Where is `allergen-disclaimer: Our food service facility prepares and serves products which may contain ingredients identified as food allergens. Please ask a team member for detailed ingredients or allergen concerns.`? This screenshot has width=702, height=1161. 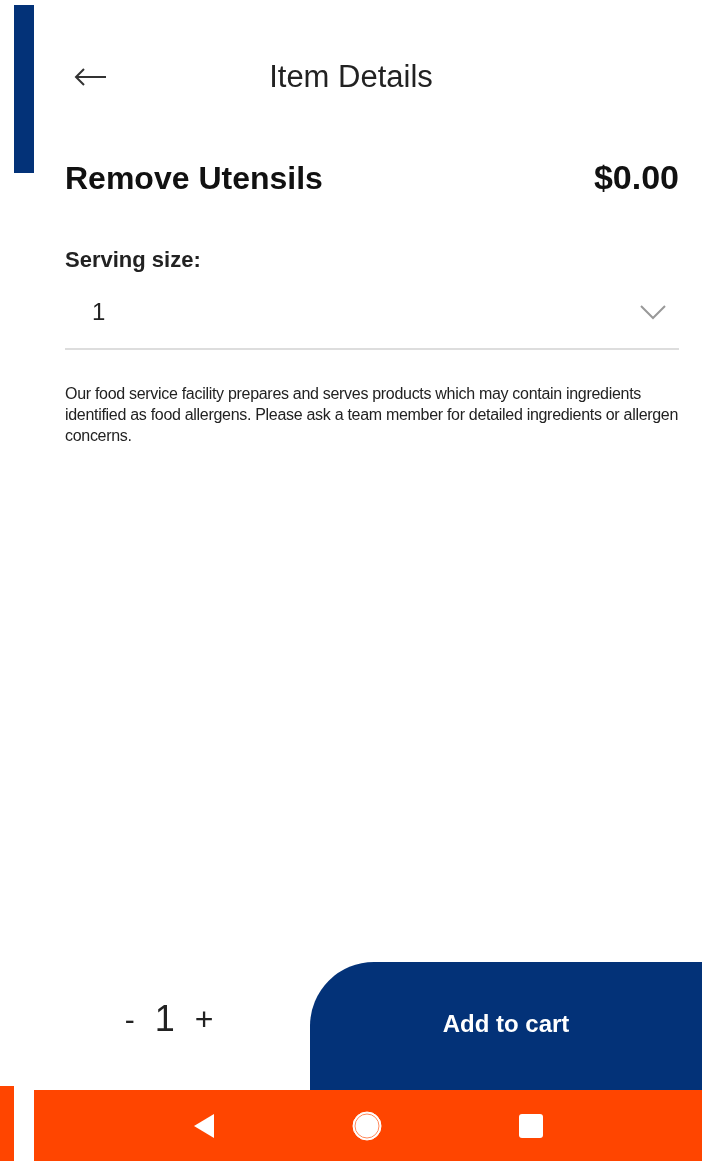
allergen-disclaimer: Our food service facility prepares and serves products which may contain ingredients identified as food allergens. Please ask a team member for detailed ingredients or allergen concerns. is located at coordinates (372, 415).